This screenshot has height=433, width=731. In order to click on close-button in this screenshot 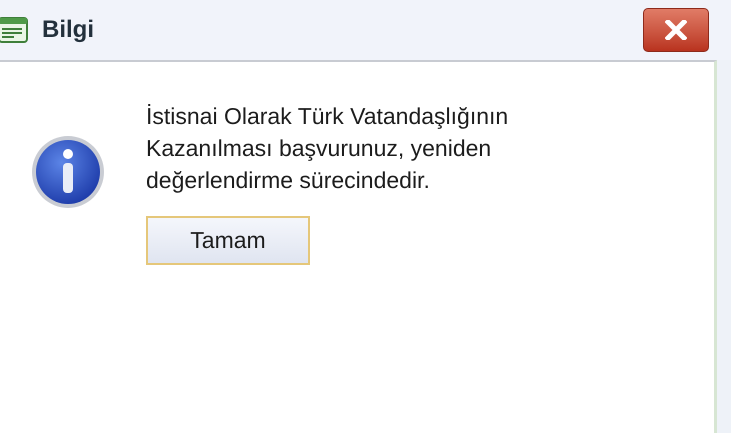, I will do `click(676, 30)`.